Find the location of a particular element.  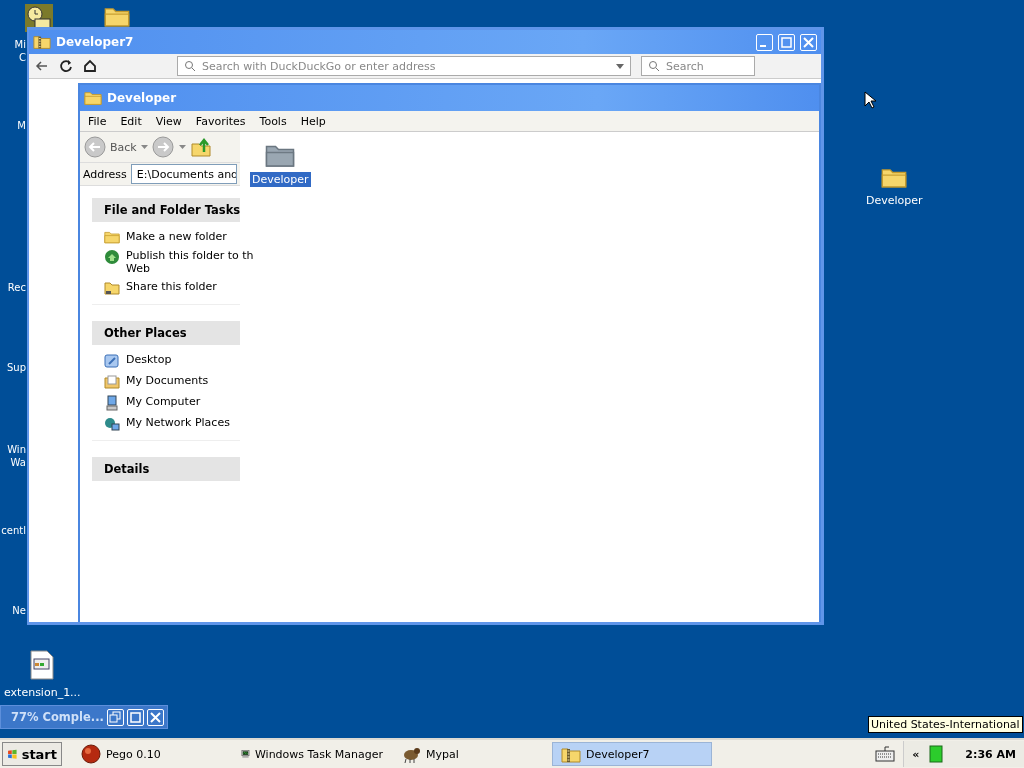

globe-icon is located at coordinates (112, 256).